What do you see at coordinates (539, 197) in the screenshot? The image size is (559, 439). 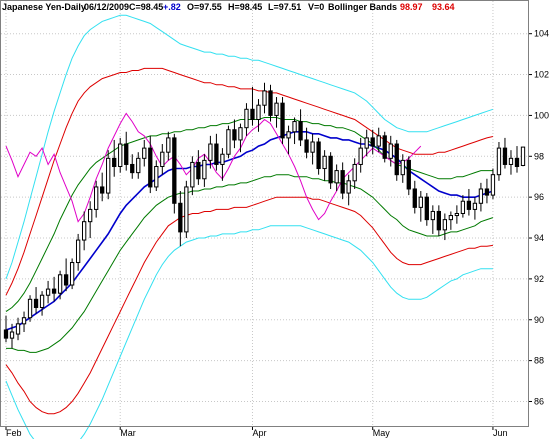 I see `y-tick-label: 96` at bounding box center [539, 197].